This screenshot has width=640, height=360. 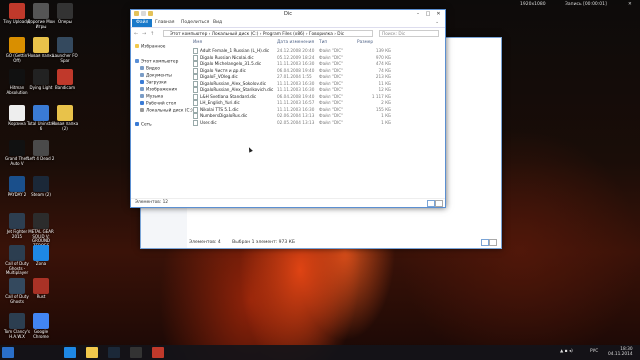 What do you see at coordinates (317, 122) in the screenshot?
I see `file-row: User.dic 02.05.2004 13:13 Файл "DIC" 1 КБ` at bounding box center [317, 122].